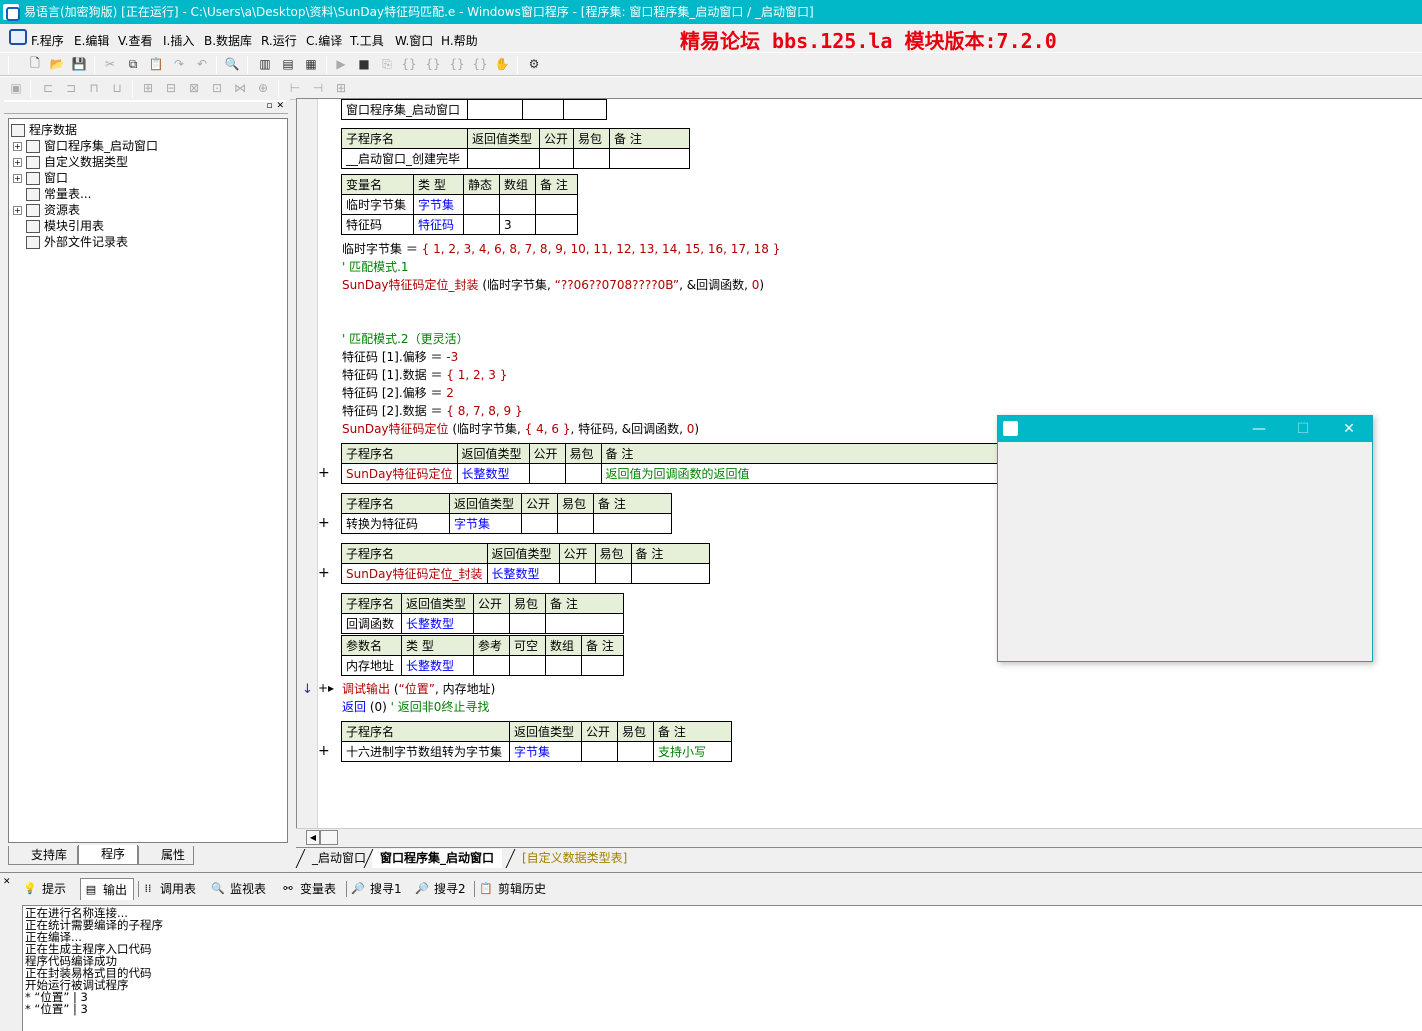 This screenshot has width=1422, height=1031. I want to click on layout1-icon: ▥, so click(265, 64).